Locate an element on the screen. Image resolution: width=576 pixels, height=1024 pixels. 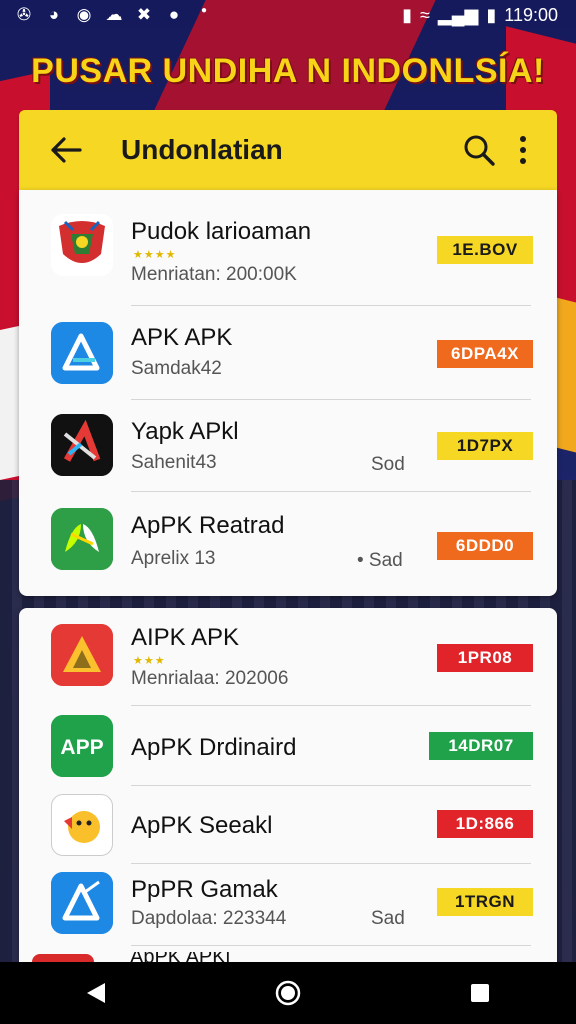
system-icons: ▮ ≈ ▂▄▆ ▮ 119:00 is located at coordinates (489, 15).